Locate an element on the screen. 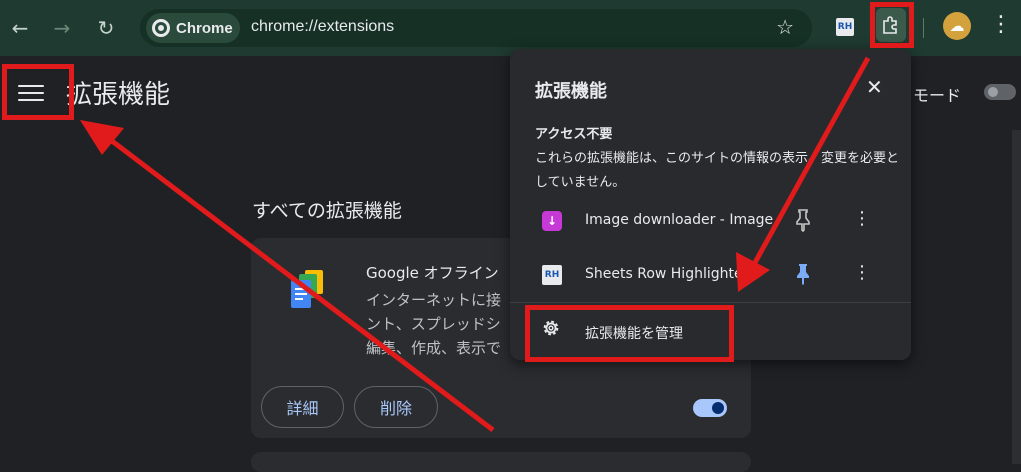  annotation-arrow-line is located at coordinates (810, 163).